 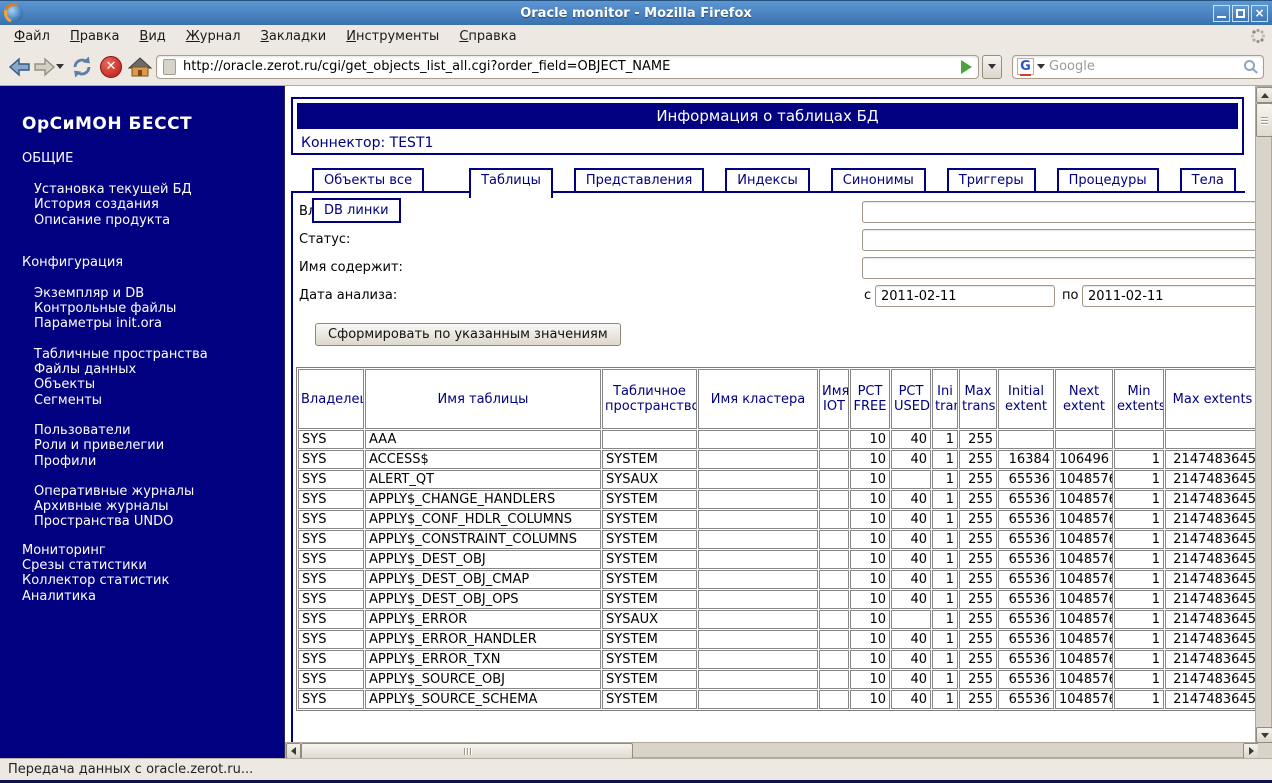 What do you see at coordinates (978, 399) in the screenshot?
I see `column-header: Max trans` at bounding box center [978, 399].